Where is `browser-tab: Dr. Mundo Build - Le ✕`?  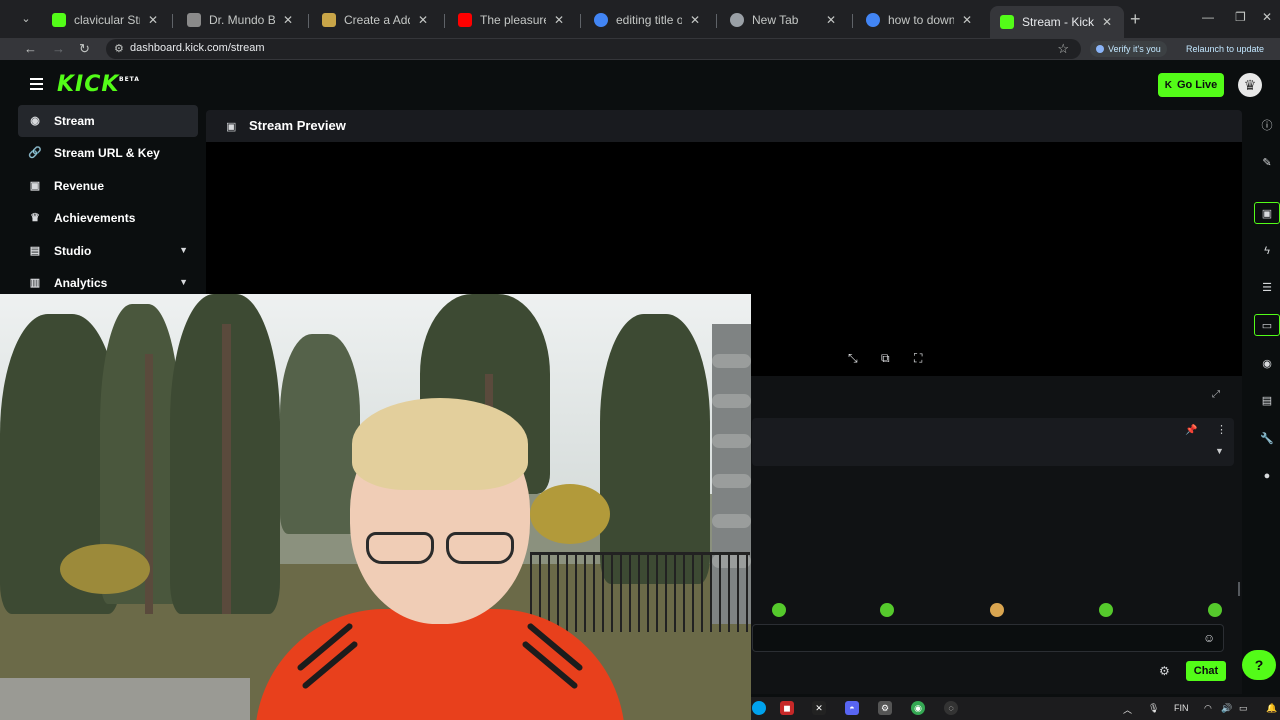
browser-tab: Dr. Mundo Build - Le ✕ is located at coordinates (241, 20).